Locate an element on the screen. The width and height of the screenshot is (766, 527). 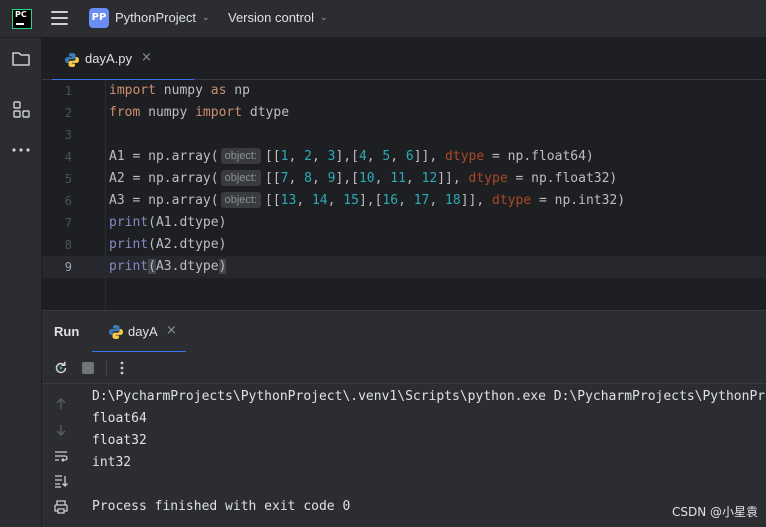
code-token: = np.float64) is located at coordinates (539, 156).